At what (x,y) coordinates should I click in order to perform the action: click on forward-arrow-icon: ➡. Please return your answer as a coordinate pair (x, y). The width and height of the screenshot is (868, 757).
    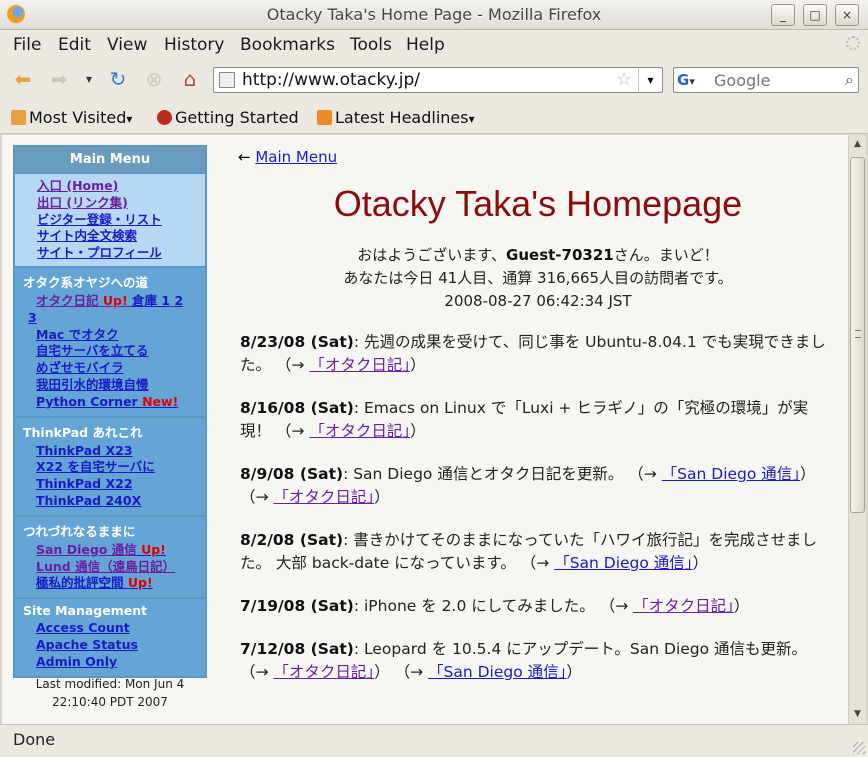
    Looking at the image, I should click on (59, 79).